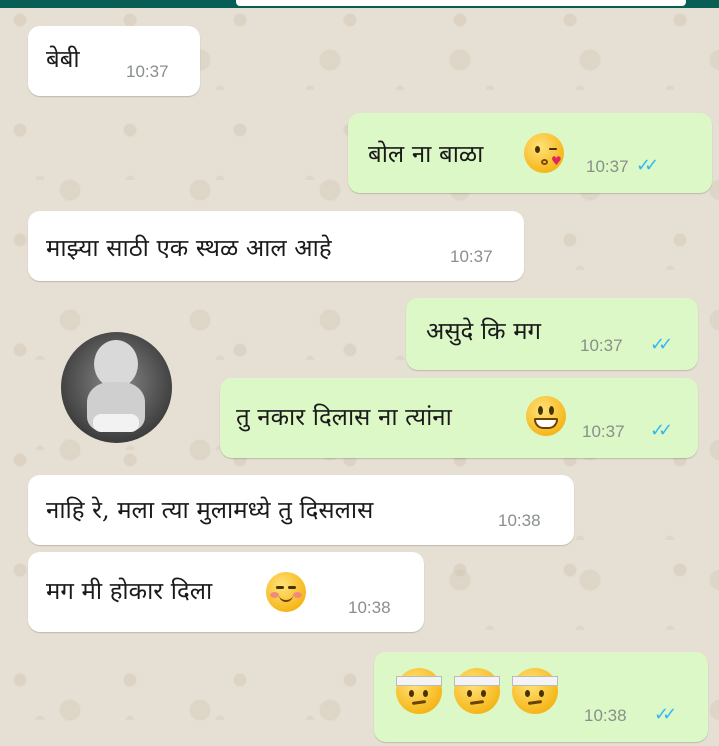 The image size is (719, 746). Describe the element at coordinates (426, 154) in the screenshot. I see `message-text: बोल ना बाळा` at that location.